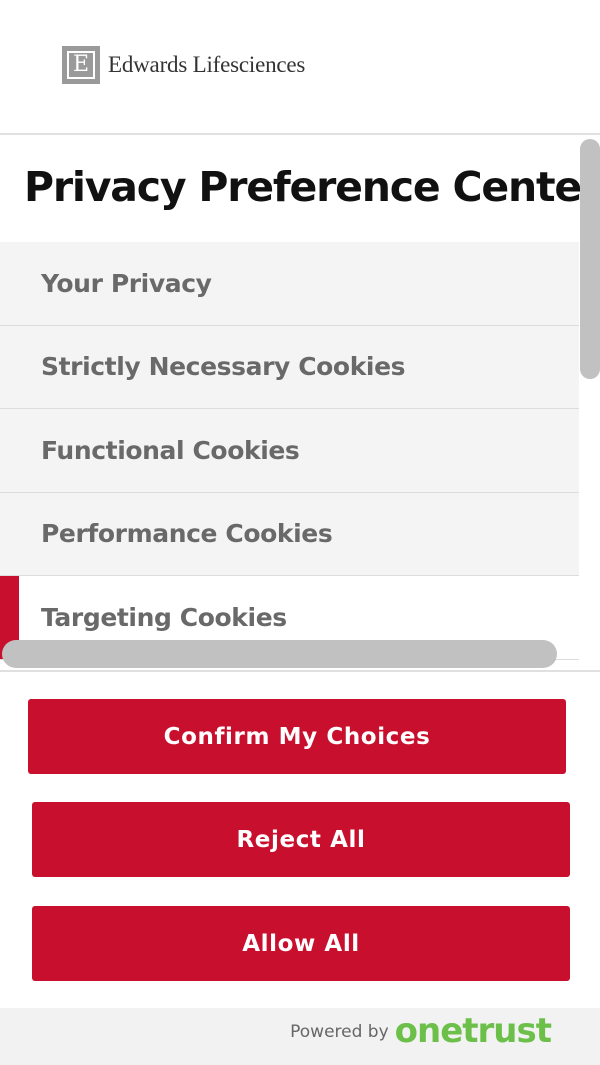  Describe the element at coordinates (187, 534) in the screenshot. I see `menu-item-label: Performance Cookies` at that location.